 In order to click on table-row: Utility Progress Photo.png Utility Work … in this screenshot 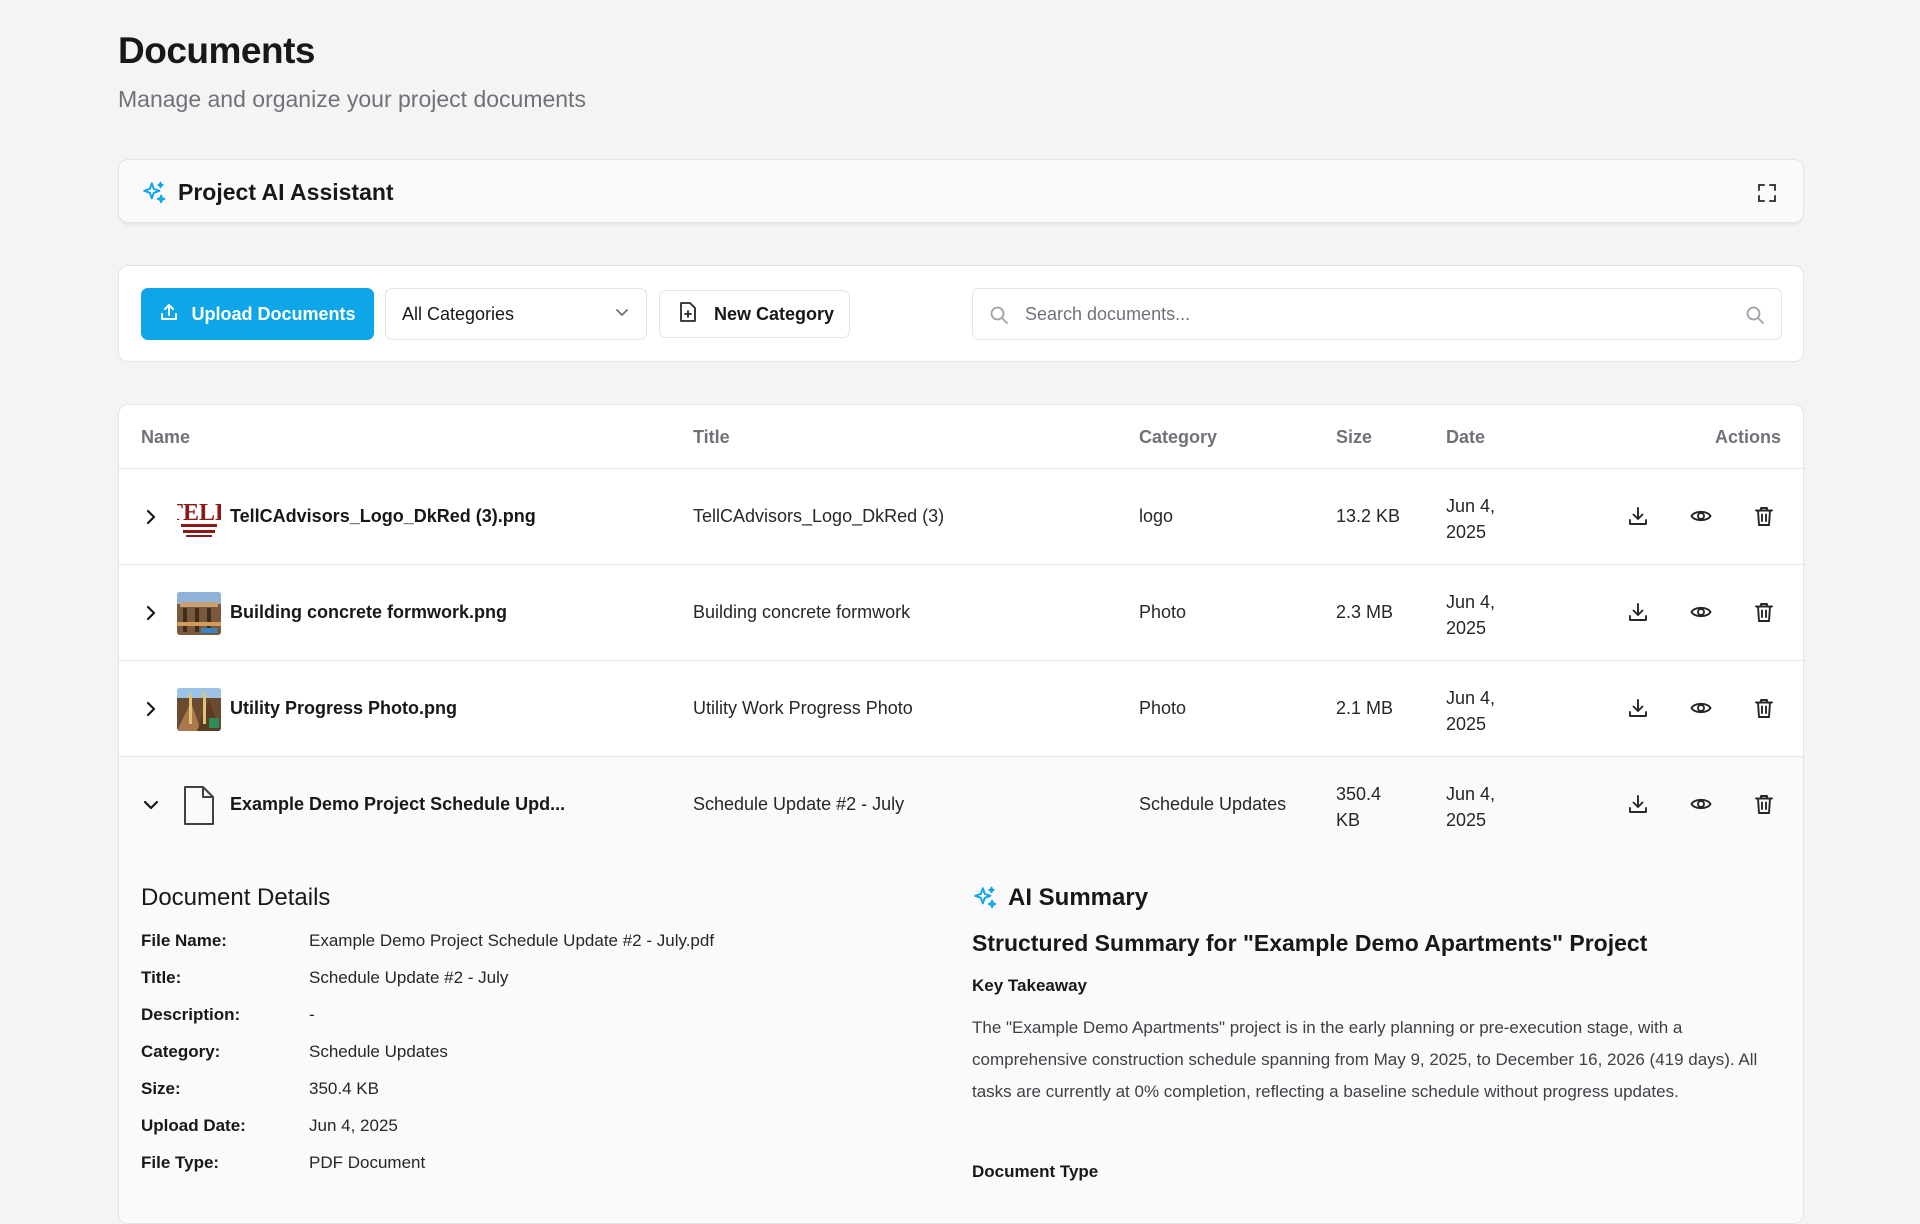, I will do `click(961, 709)`.